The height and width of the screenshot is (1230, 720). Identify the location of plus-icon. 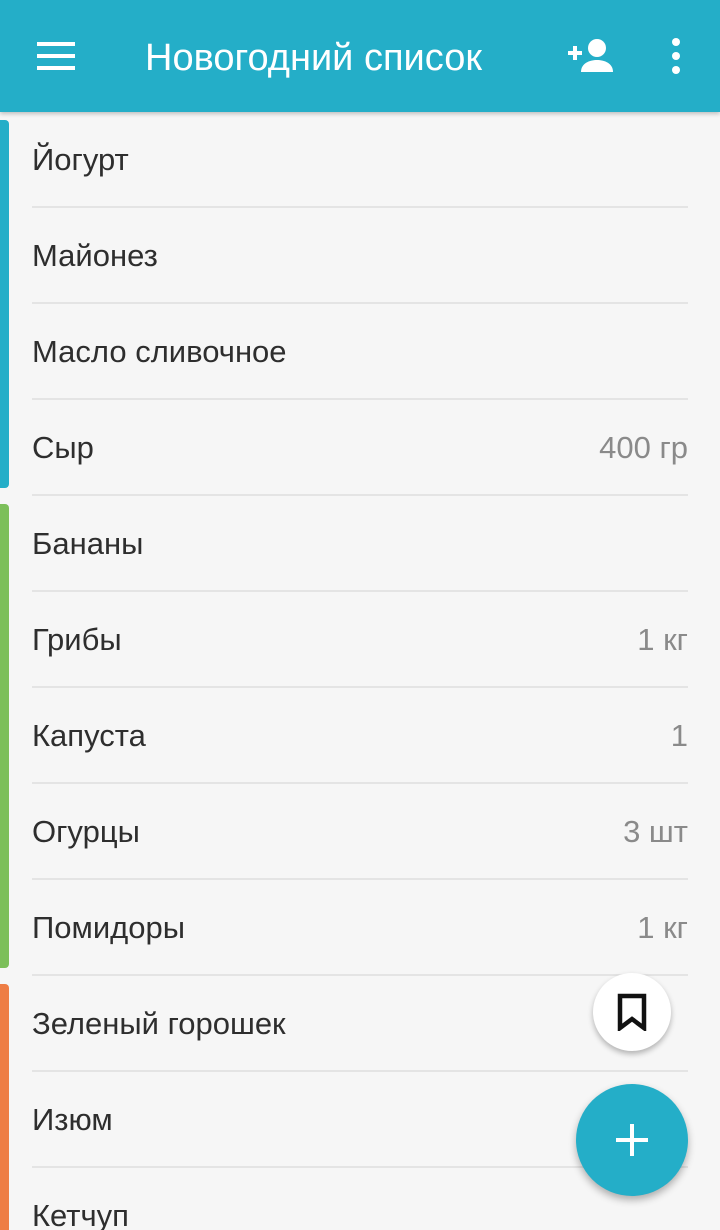
(632, 1140).